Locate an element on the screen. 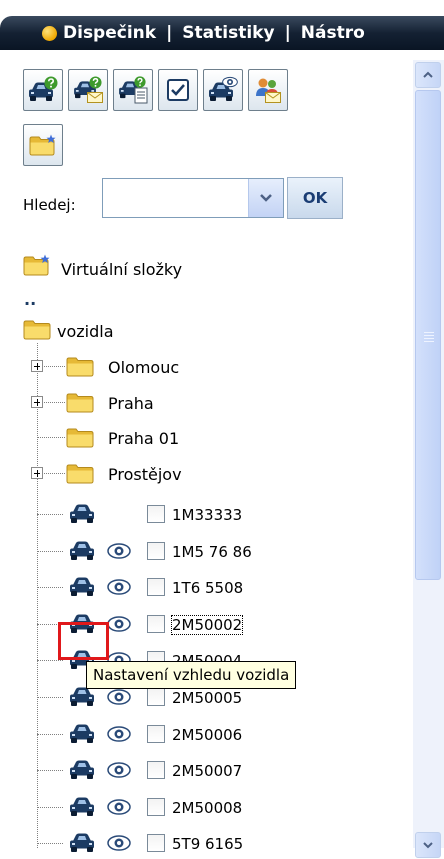  vehicle-row: 2M50007 is located at coordinates (210, 771).